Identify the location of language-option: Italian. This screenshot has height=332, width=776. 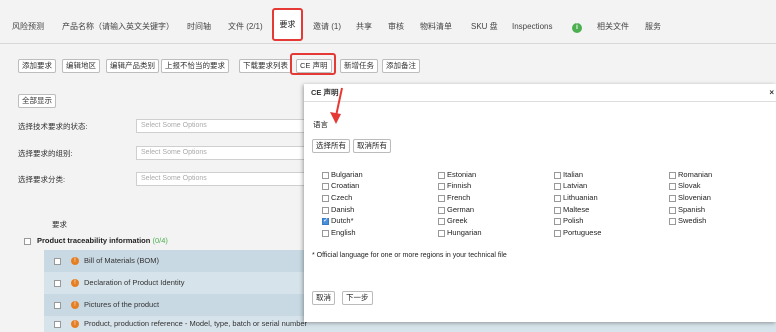
(568, 174).